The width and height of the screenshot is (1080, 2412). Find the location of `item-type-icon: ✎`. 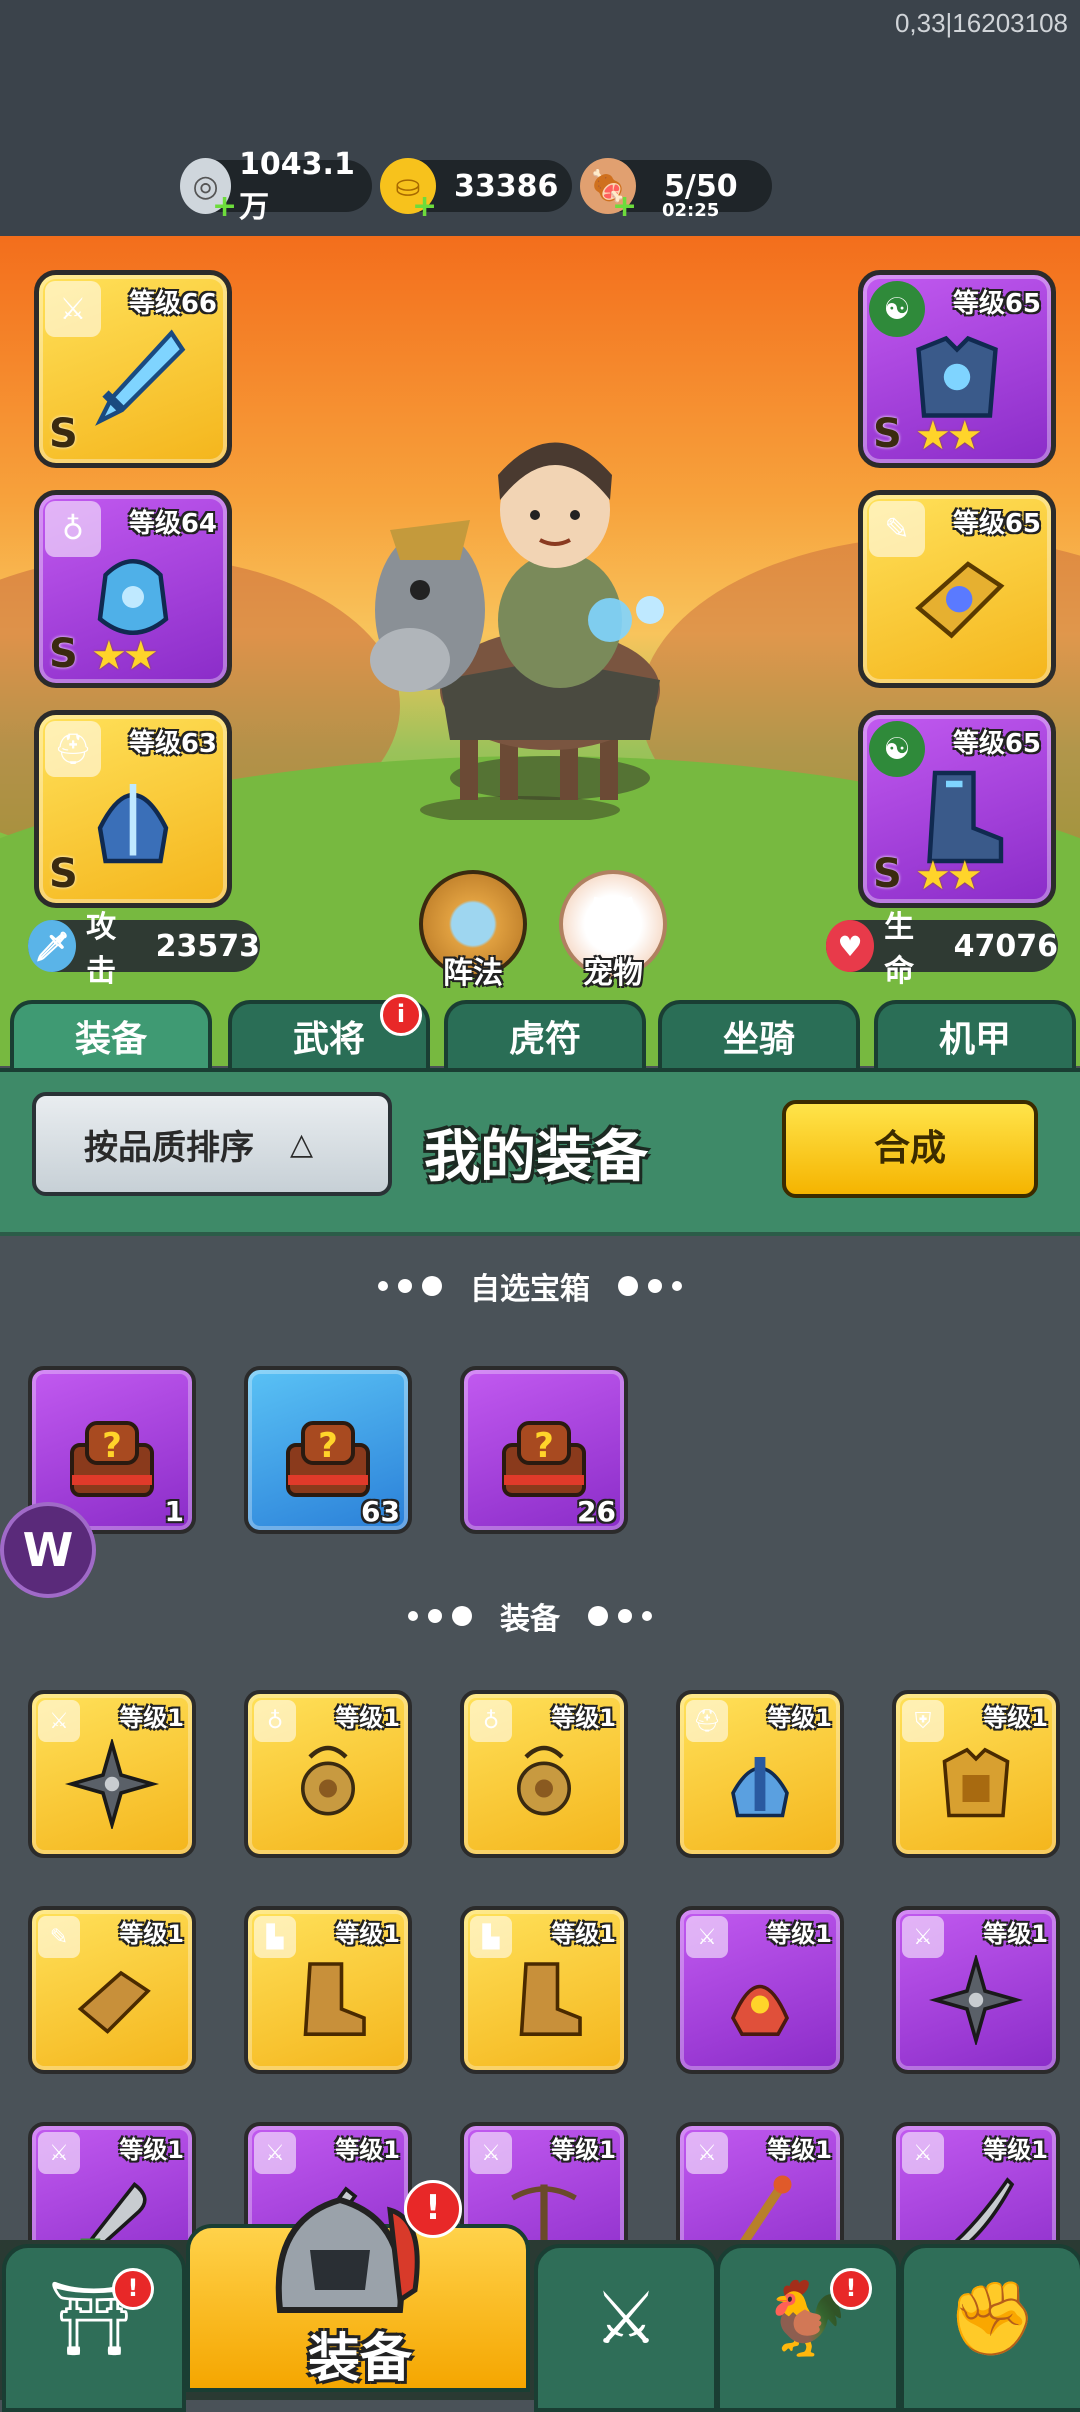

item-type-icon: ✎ is located at coordinates (59, 1937).